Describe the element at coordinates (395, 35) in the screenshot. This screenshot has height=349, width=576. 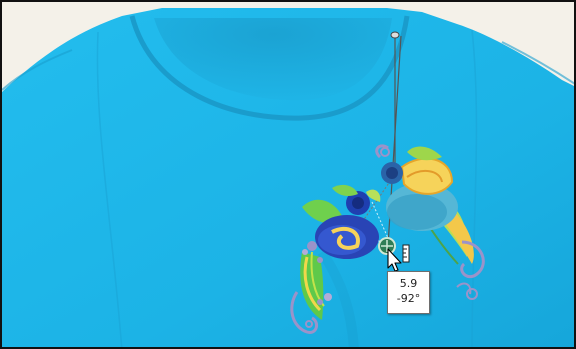
I see `top-anchor-handle-icon` at that location.